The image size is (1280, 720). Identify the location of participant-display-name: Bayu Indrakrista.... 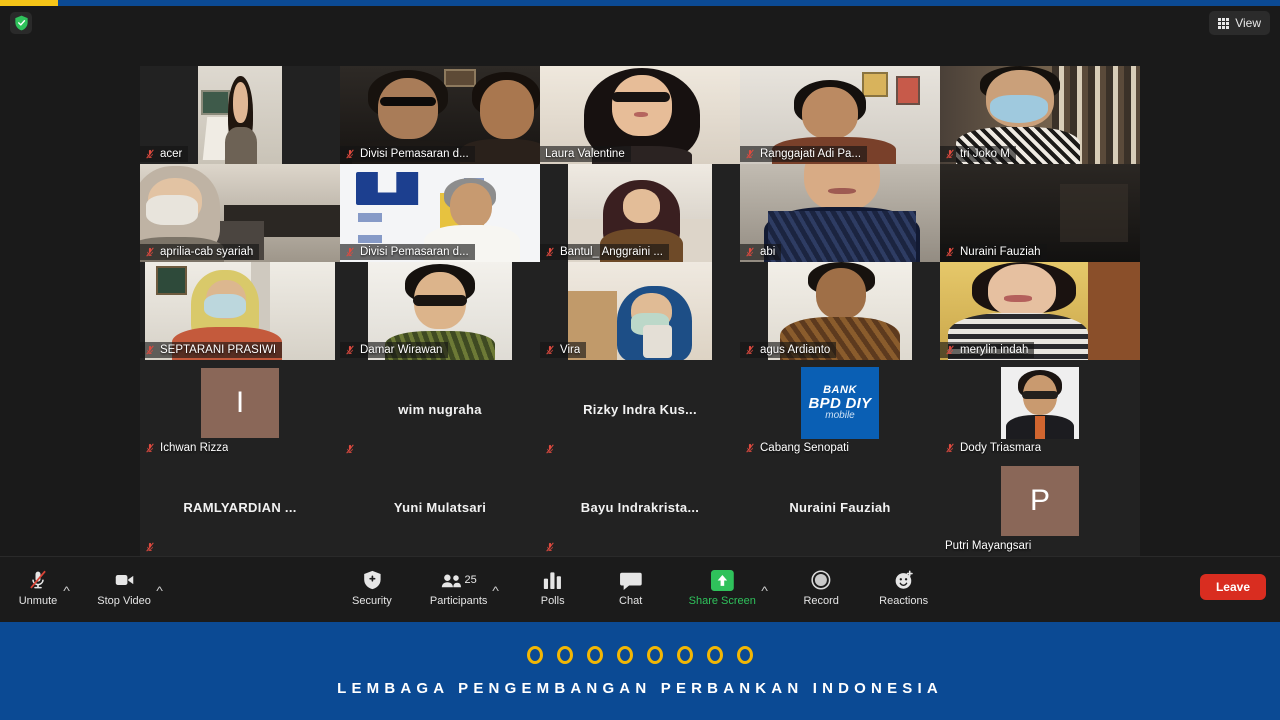
(640, 507).